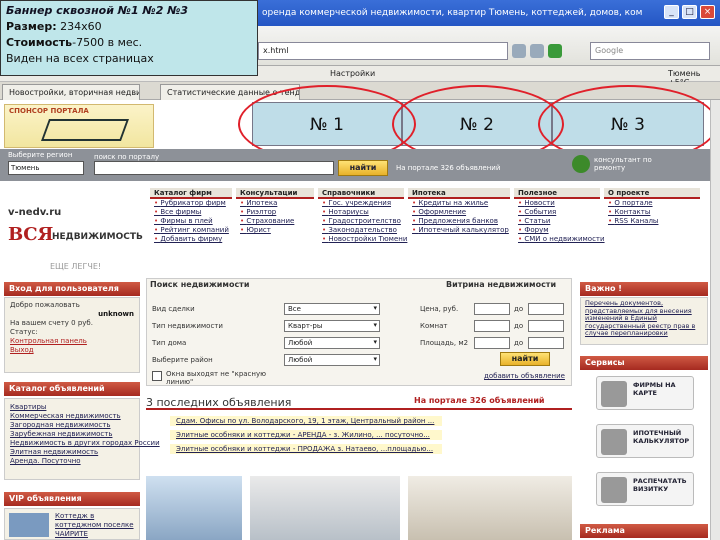 The image size is (720, 540). I want to click on latest-ads-count: На портале 326 объявлений, so click(479, 400).